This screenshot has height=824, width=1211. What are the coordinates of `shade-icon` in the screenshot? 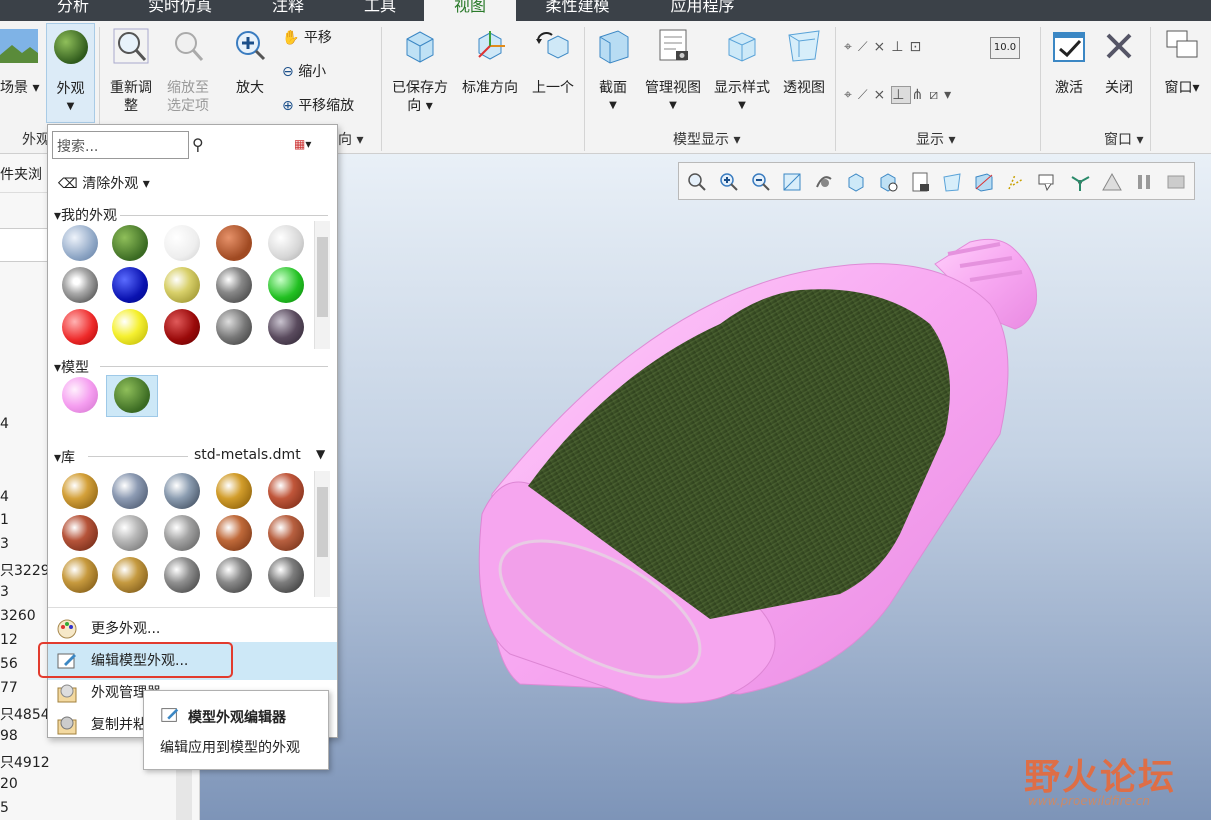 It's located at (1176, 182).